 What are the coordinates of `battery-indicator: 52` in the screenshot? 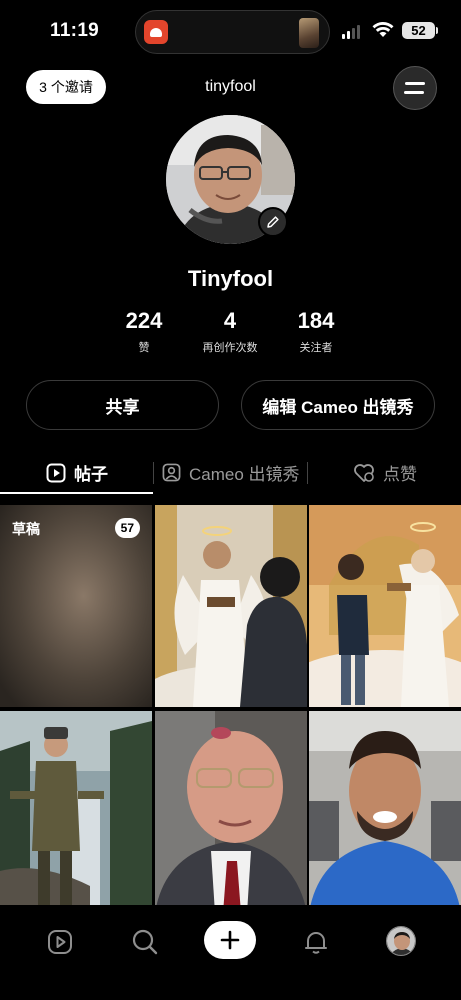 It's located at (418, 30).